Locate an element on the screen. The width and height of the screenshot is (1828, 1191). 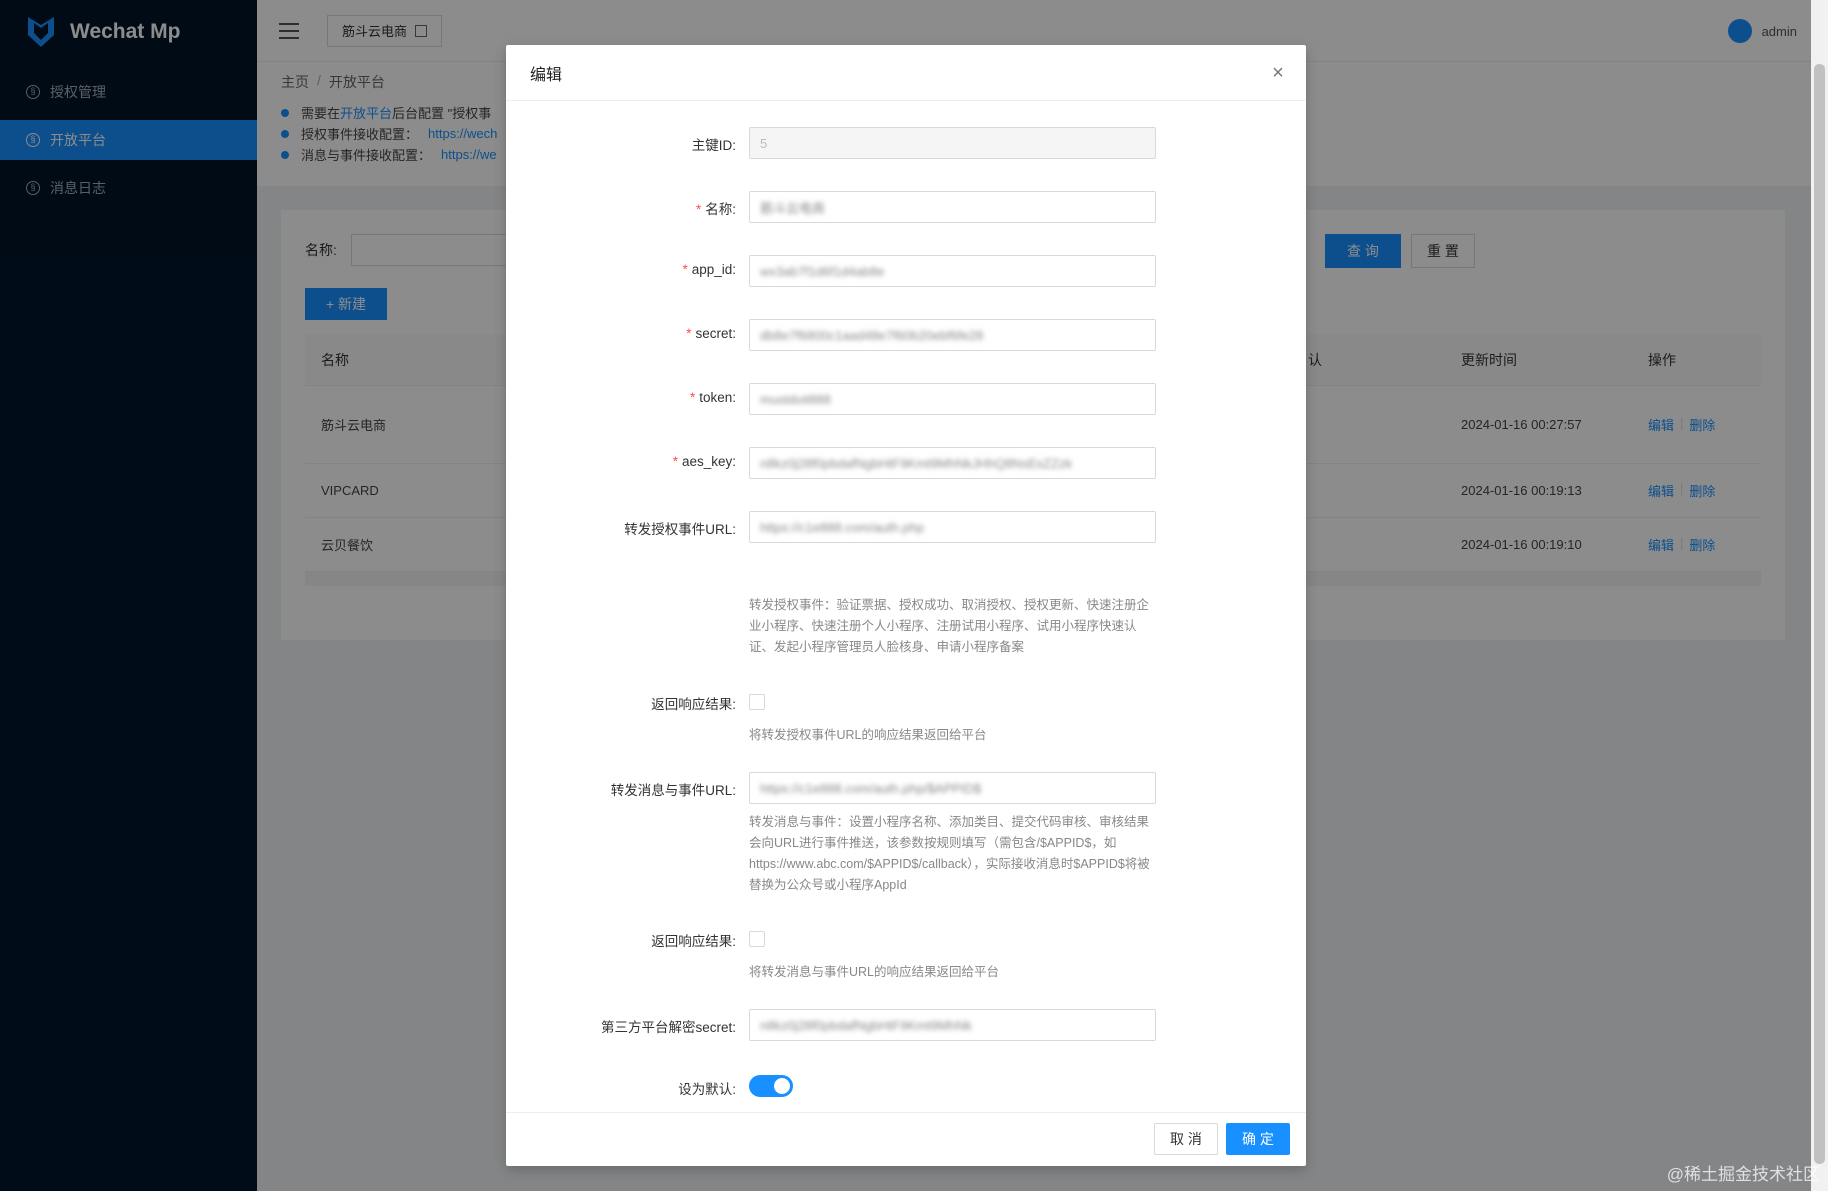
page-scrollbar is located at coordinates (1819, 595).